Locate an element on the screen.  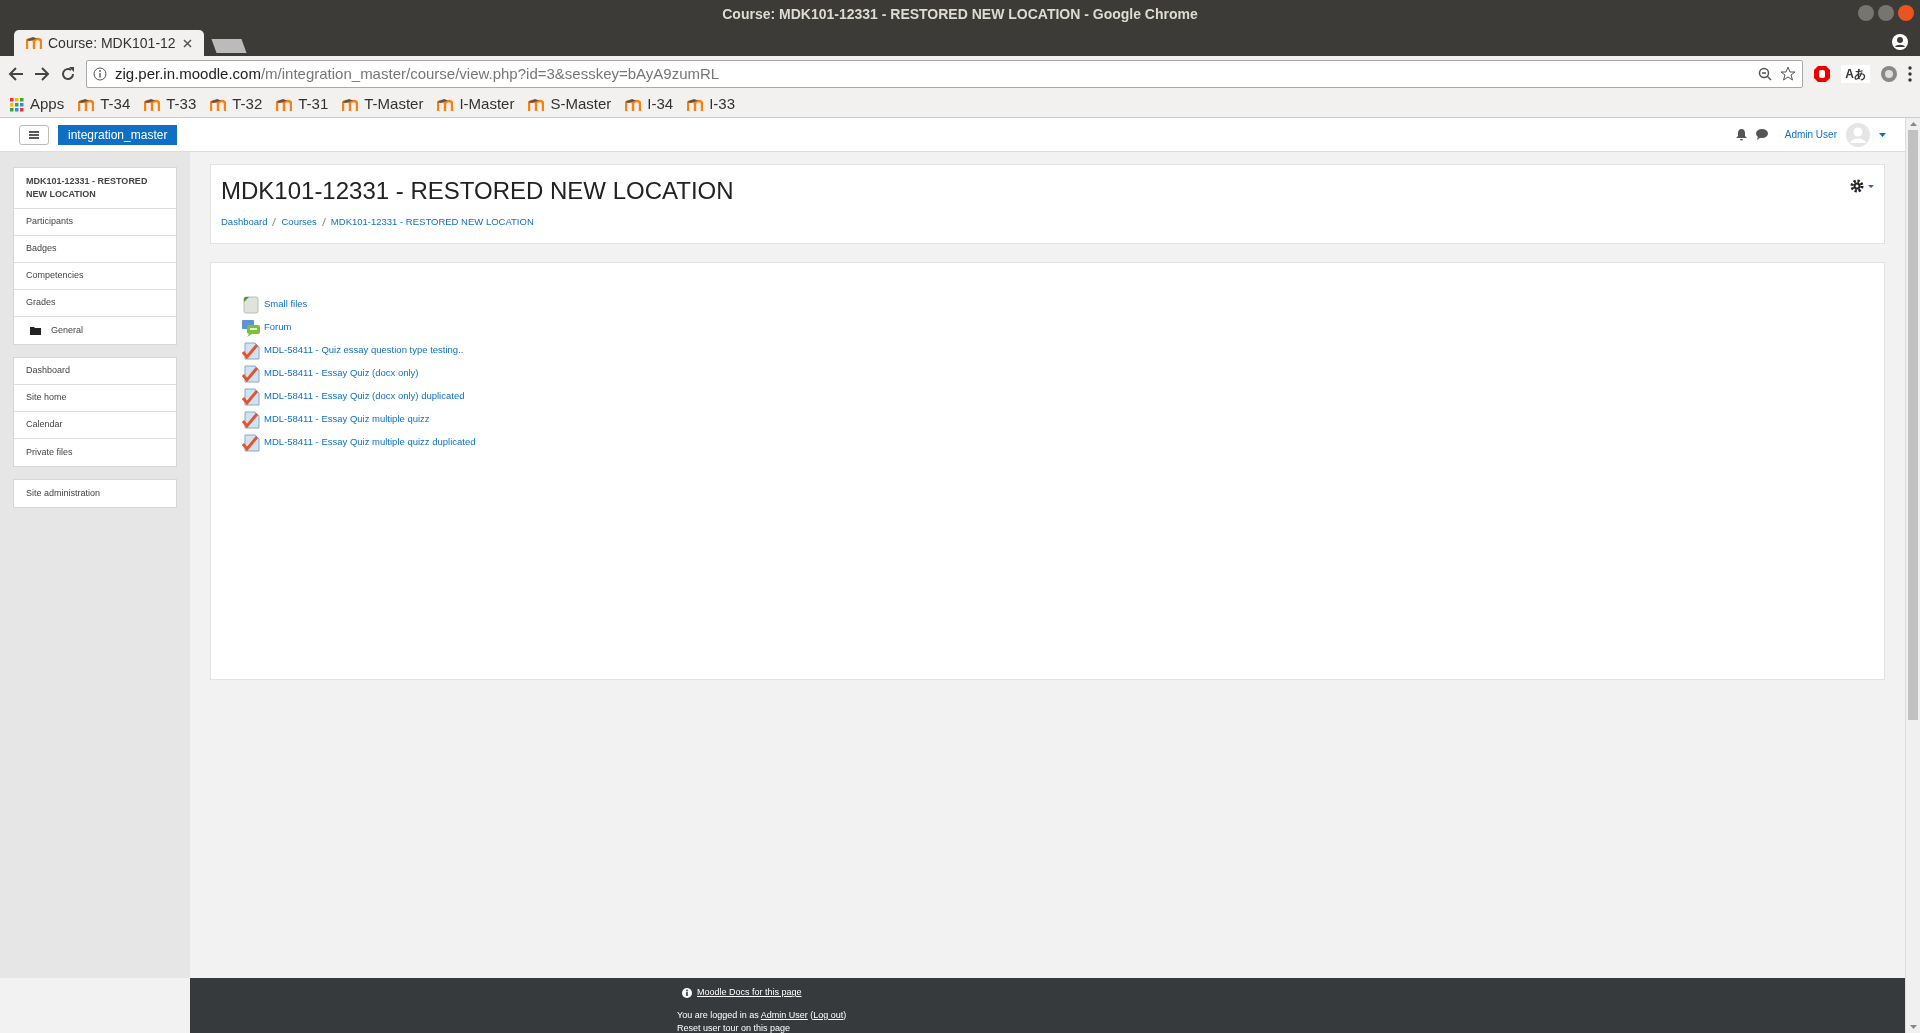
url-text: zig.per.in.moodle.com/m/integration_master/course/view.php?id=3&sesskey=bAyA9zumRL is located at coordinates (417, 73).